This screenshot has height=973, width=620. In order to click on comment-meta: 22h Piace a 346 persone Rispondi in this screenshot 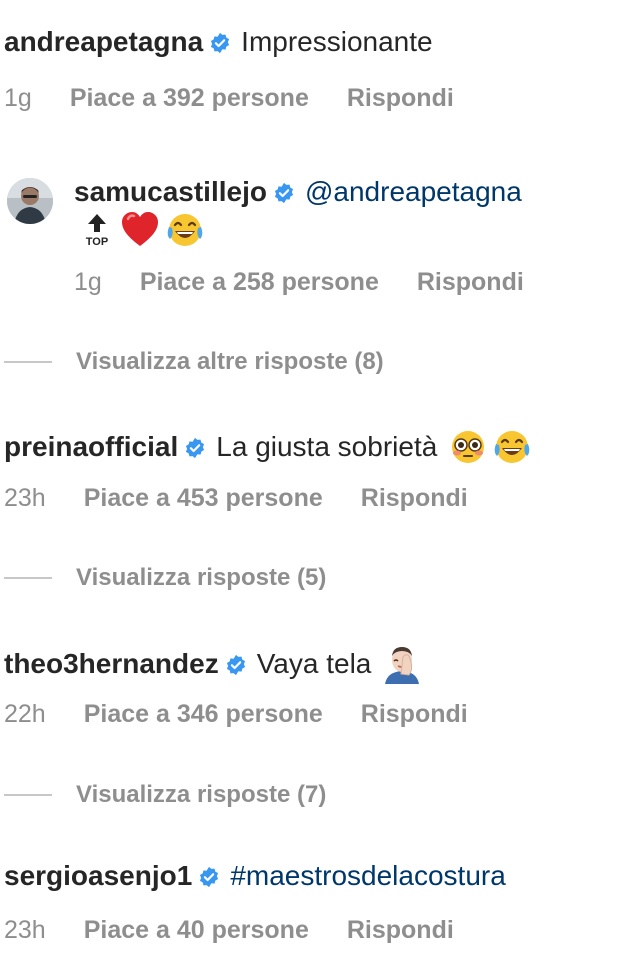, I will do `click(236, 714)`.